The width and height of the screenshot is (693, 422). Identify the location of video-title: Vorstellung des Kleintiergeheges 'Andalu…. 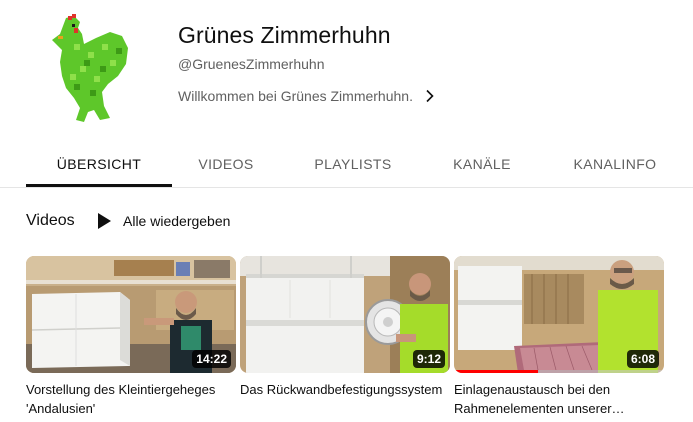
(131, 399).